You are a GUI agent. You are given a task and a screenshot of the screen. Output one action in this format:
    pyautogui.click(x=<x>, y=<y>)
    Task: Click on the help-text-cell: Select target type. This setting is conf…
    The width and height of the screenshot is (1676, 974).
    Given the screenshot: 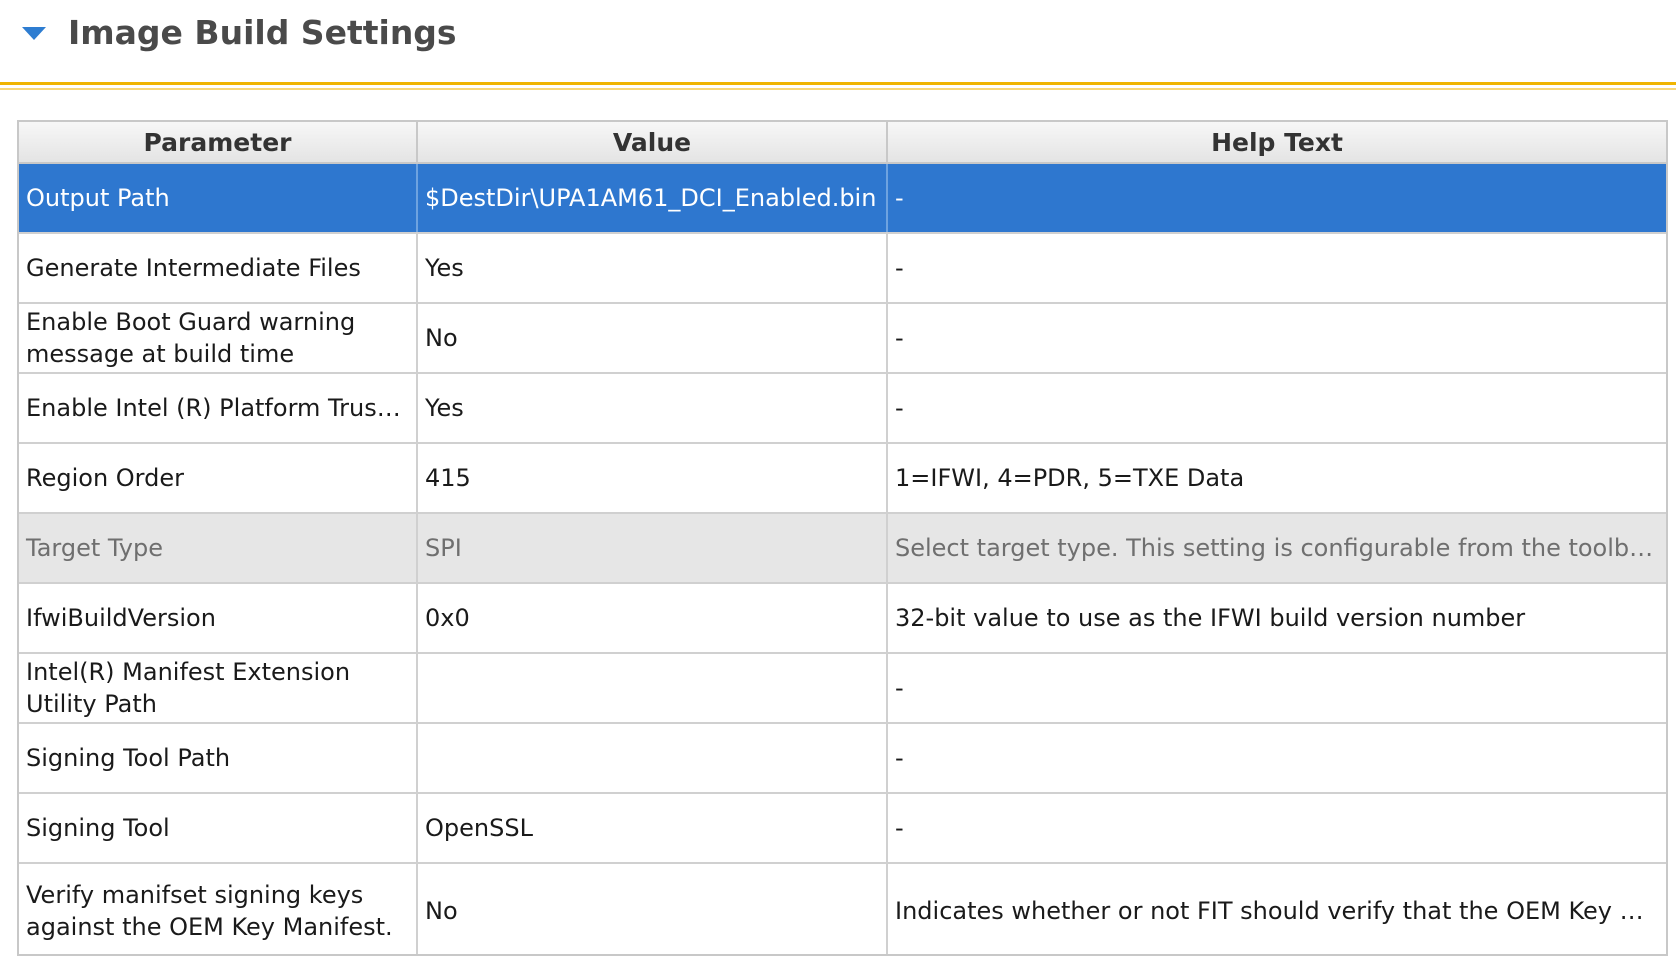 What is the action you would take?
    pyautogui.click(x=1276, y=548)
    